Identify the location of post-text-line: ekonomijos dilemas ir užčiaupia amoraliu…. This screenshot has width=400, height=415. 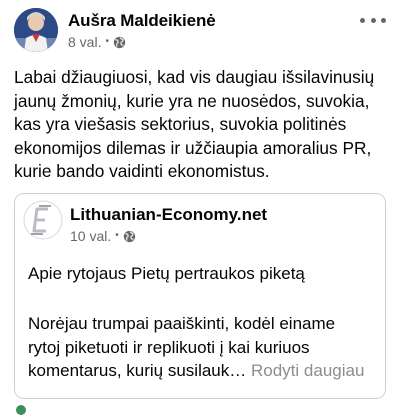
(193, 147).